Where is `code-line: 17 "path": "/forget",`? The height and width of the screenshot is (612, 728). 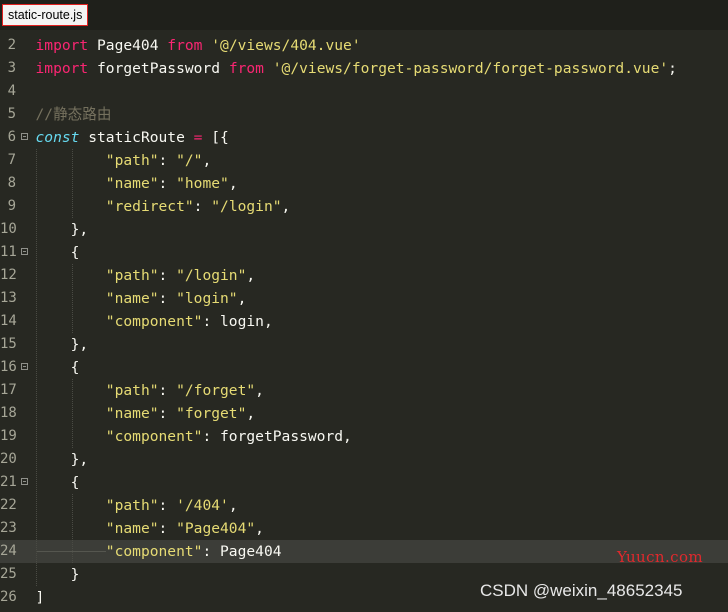 code-line: 17 "path": "/forget", is located at coordinates (364, 390).